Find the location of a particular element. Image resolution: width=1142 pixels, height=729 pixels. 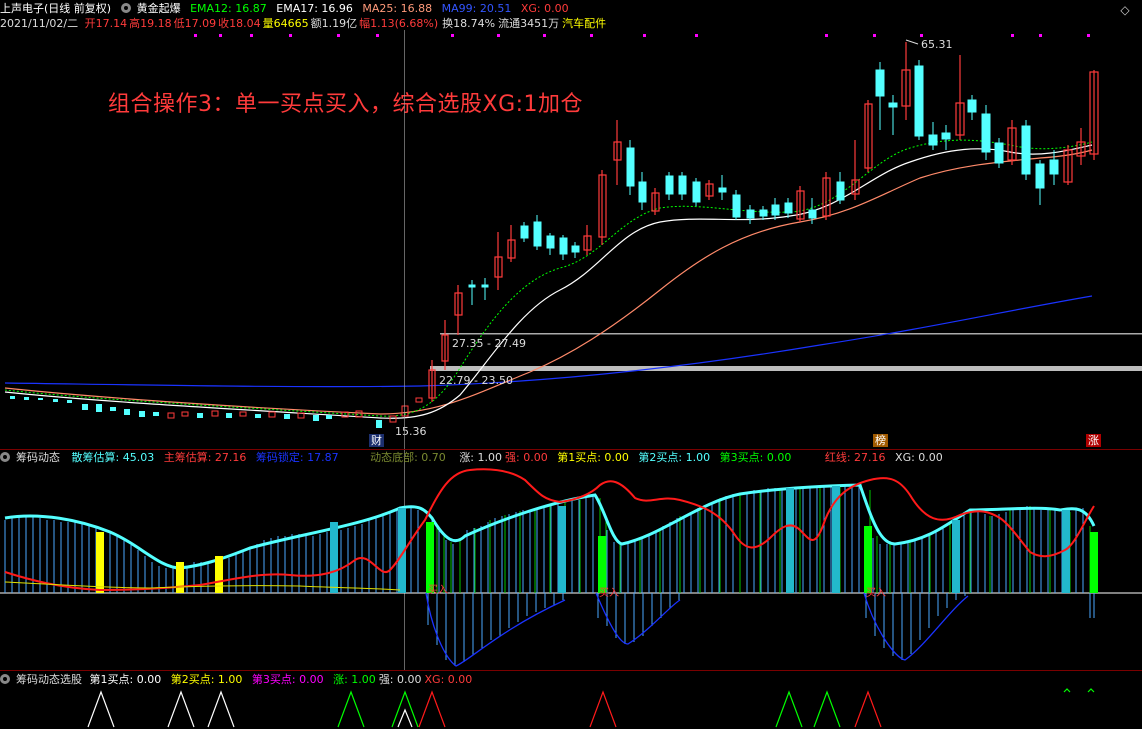

signal-dots-row is located at coordinates (642, 35).